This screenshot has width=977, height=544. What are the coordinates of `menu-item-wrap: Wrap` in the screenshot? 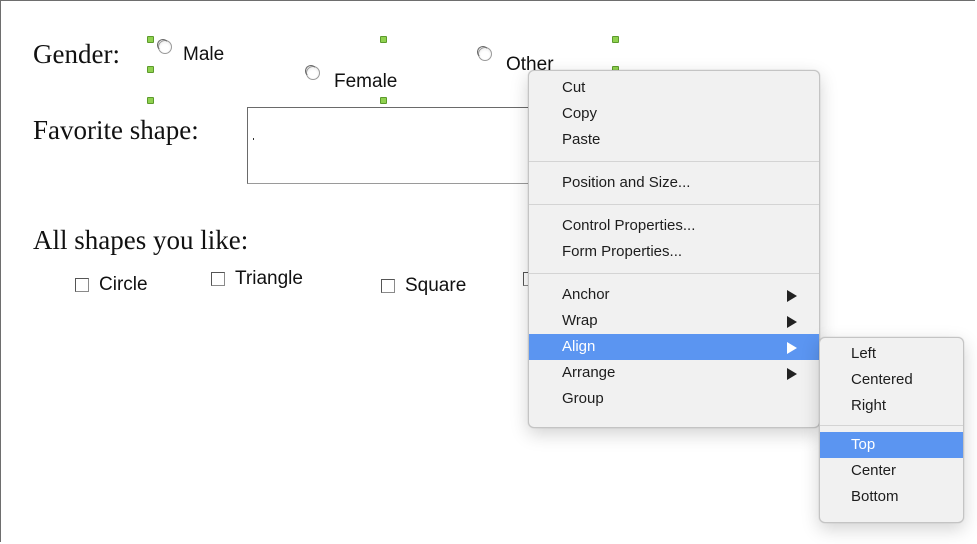 It's located at (674, 321).